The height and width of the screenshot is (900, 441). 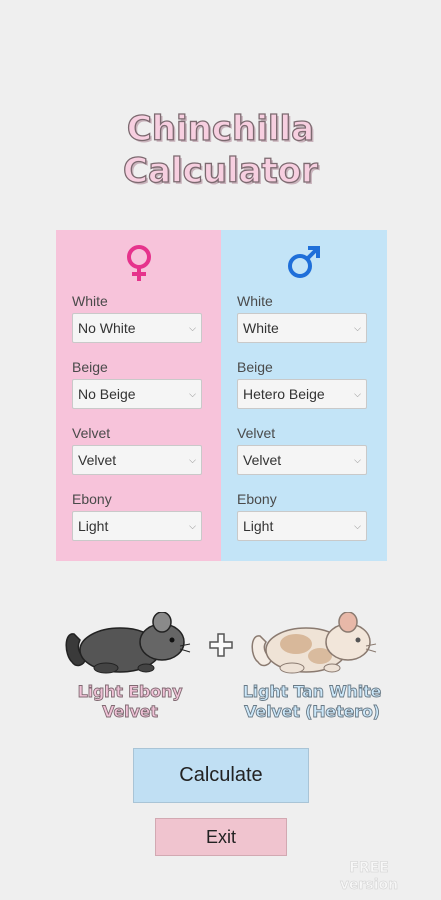 What do you see at coordinates (256, 433) in the screenshot?
I see `male-velvet-label: Velvet` at bounding box center [256, 433].